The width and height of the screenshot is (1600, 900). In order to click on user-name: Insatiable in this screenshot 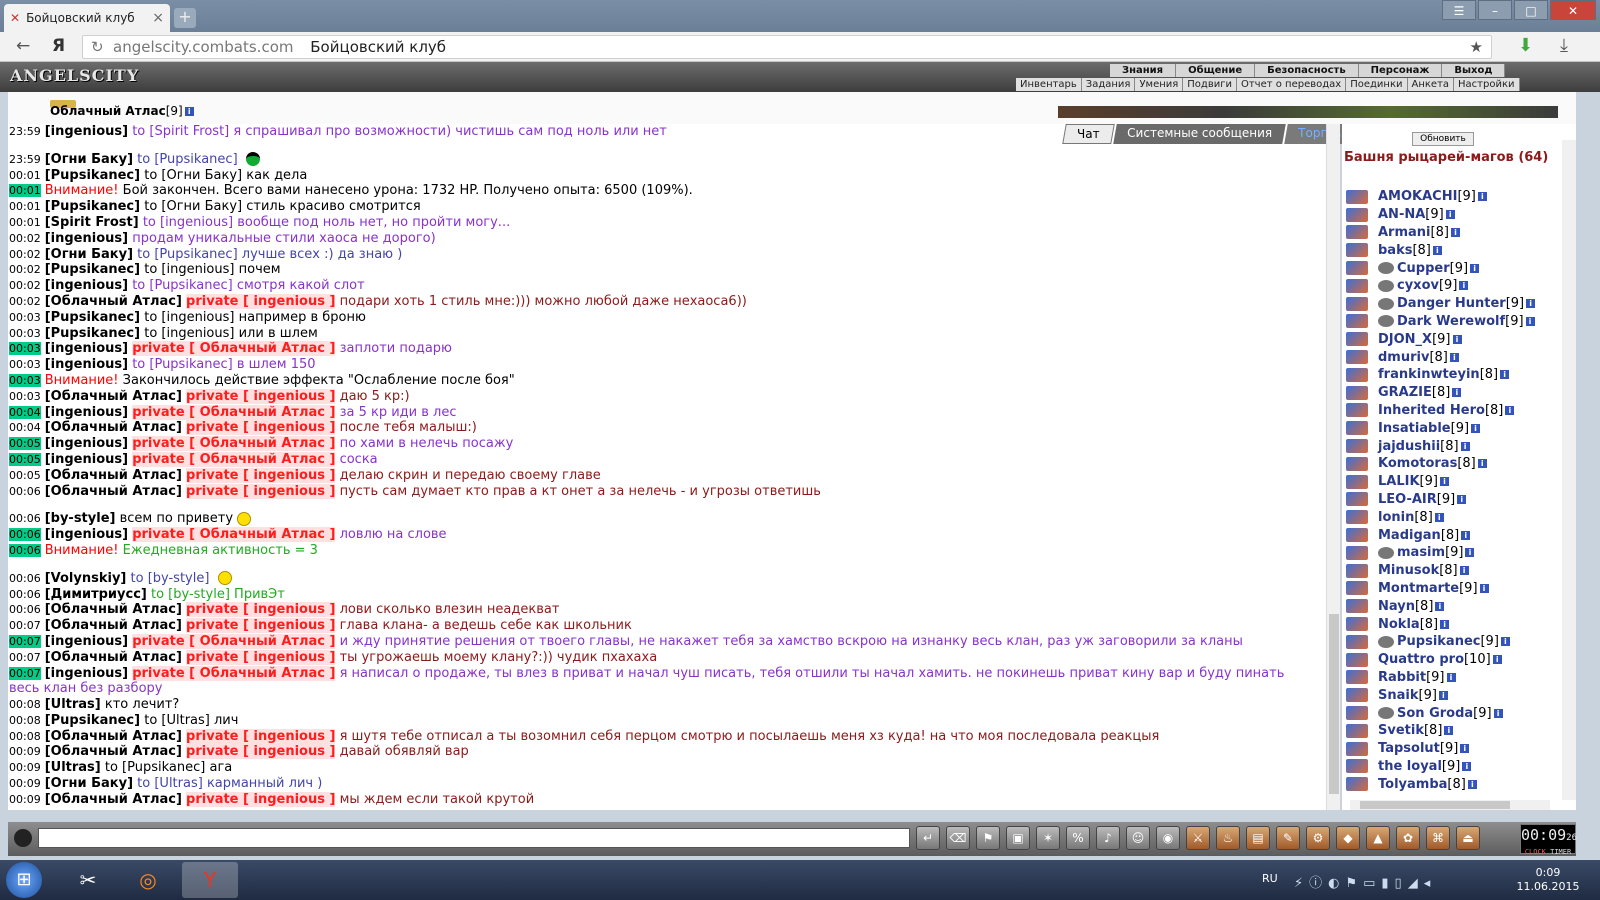, I will do `click(1414, 428)`.